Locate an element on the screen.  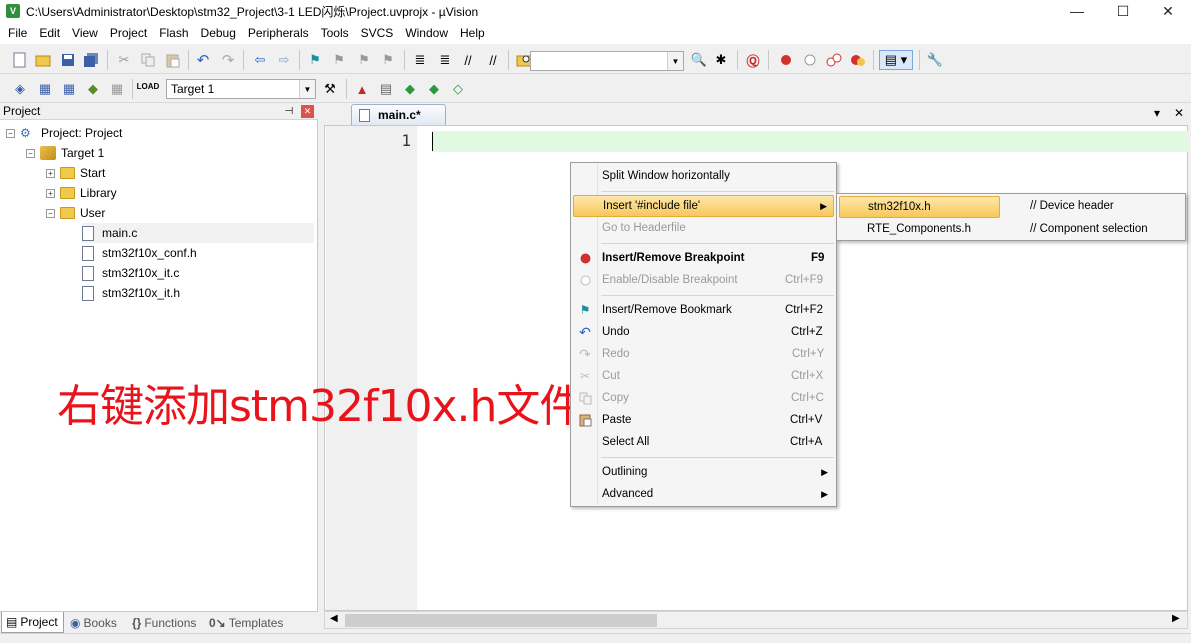
cut-icon: ✂ is located at coordinates (124, 60).